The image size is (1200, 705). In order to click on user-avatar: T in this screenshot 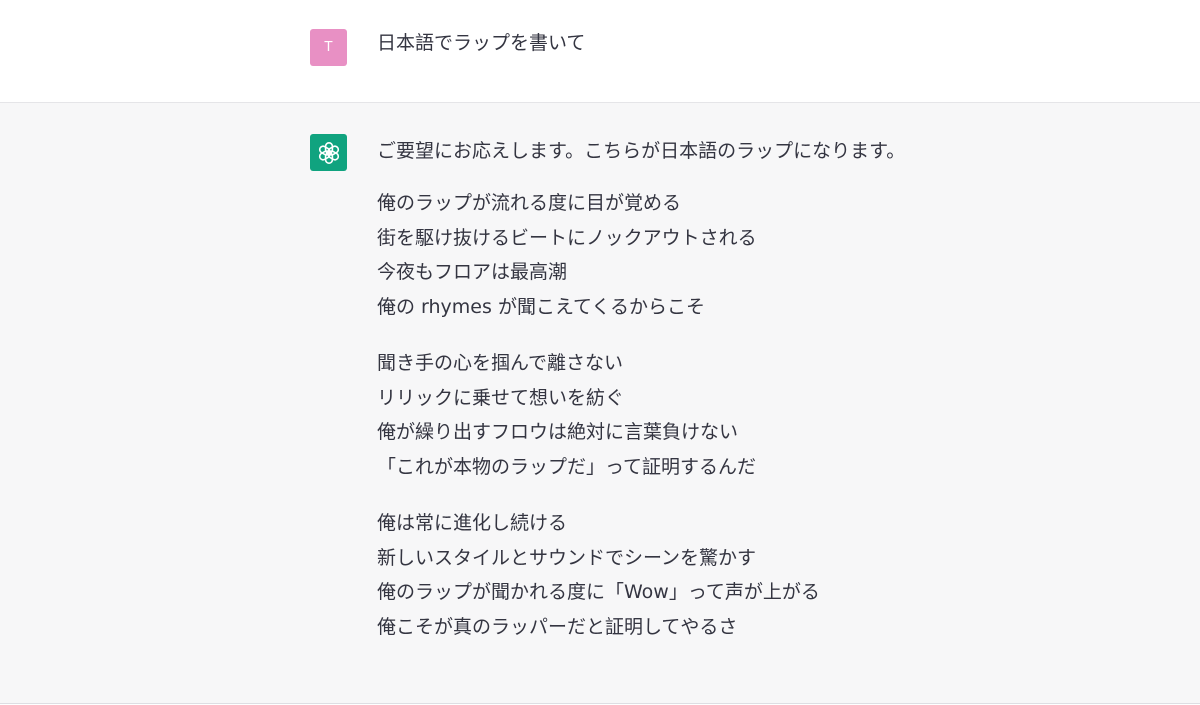, I will do `click(328, 47)`.